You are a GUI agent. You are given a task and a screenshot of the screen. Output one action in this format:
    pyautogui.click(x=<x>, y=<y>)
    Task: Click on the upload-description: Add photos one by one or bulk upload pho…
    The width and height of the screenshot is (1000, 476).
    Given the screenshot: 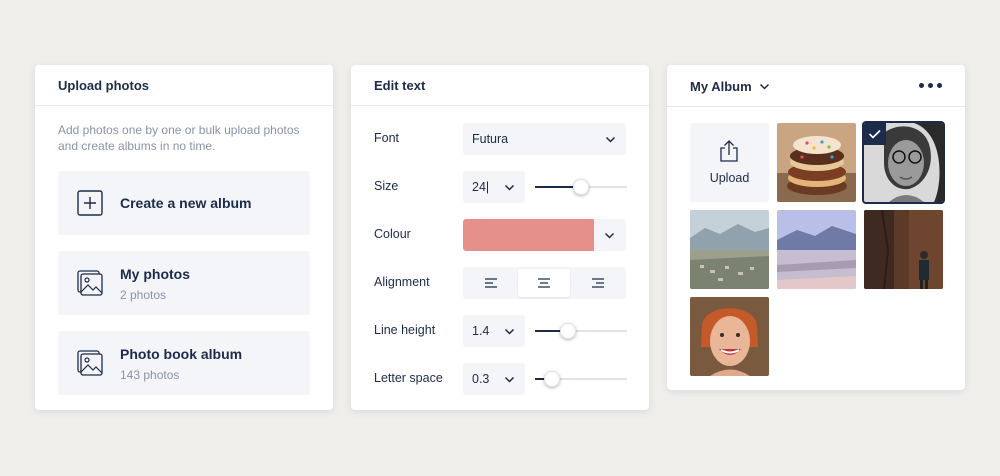 What is the action you would take?
    pyautogui.click(x=179, y=138)
    